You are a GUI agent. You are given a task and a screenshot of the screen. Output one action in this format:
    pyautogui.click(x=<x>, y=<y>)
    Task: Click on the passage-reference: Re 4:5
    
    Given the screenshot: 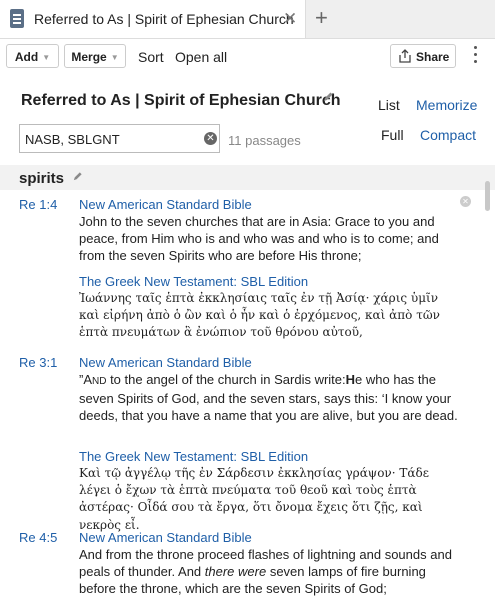 What is the action you would take?
    pyautogui.click(x=38, y=537)
    